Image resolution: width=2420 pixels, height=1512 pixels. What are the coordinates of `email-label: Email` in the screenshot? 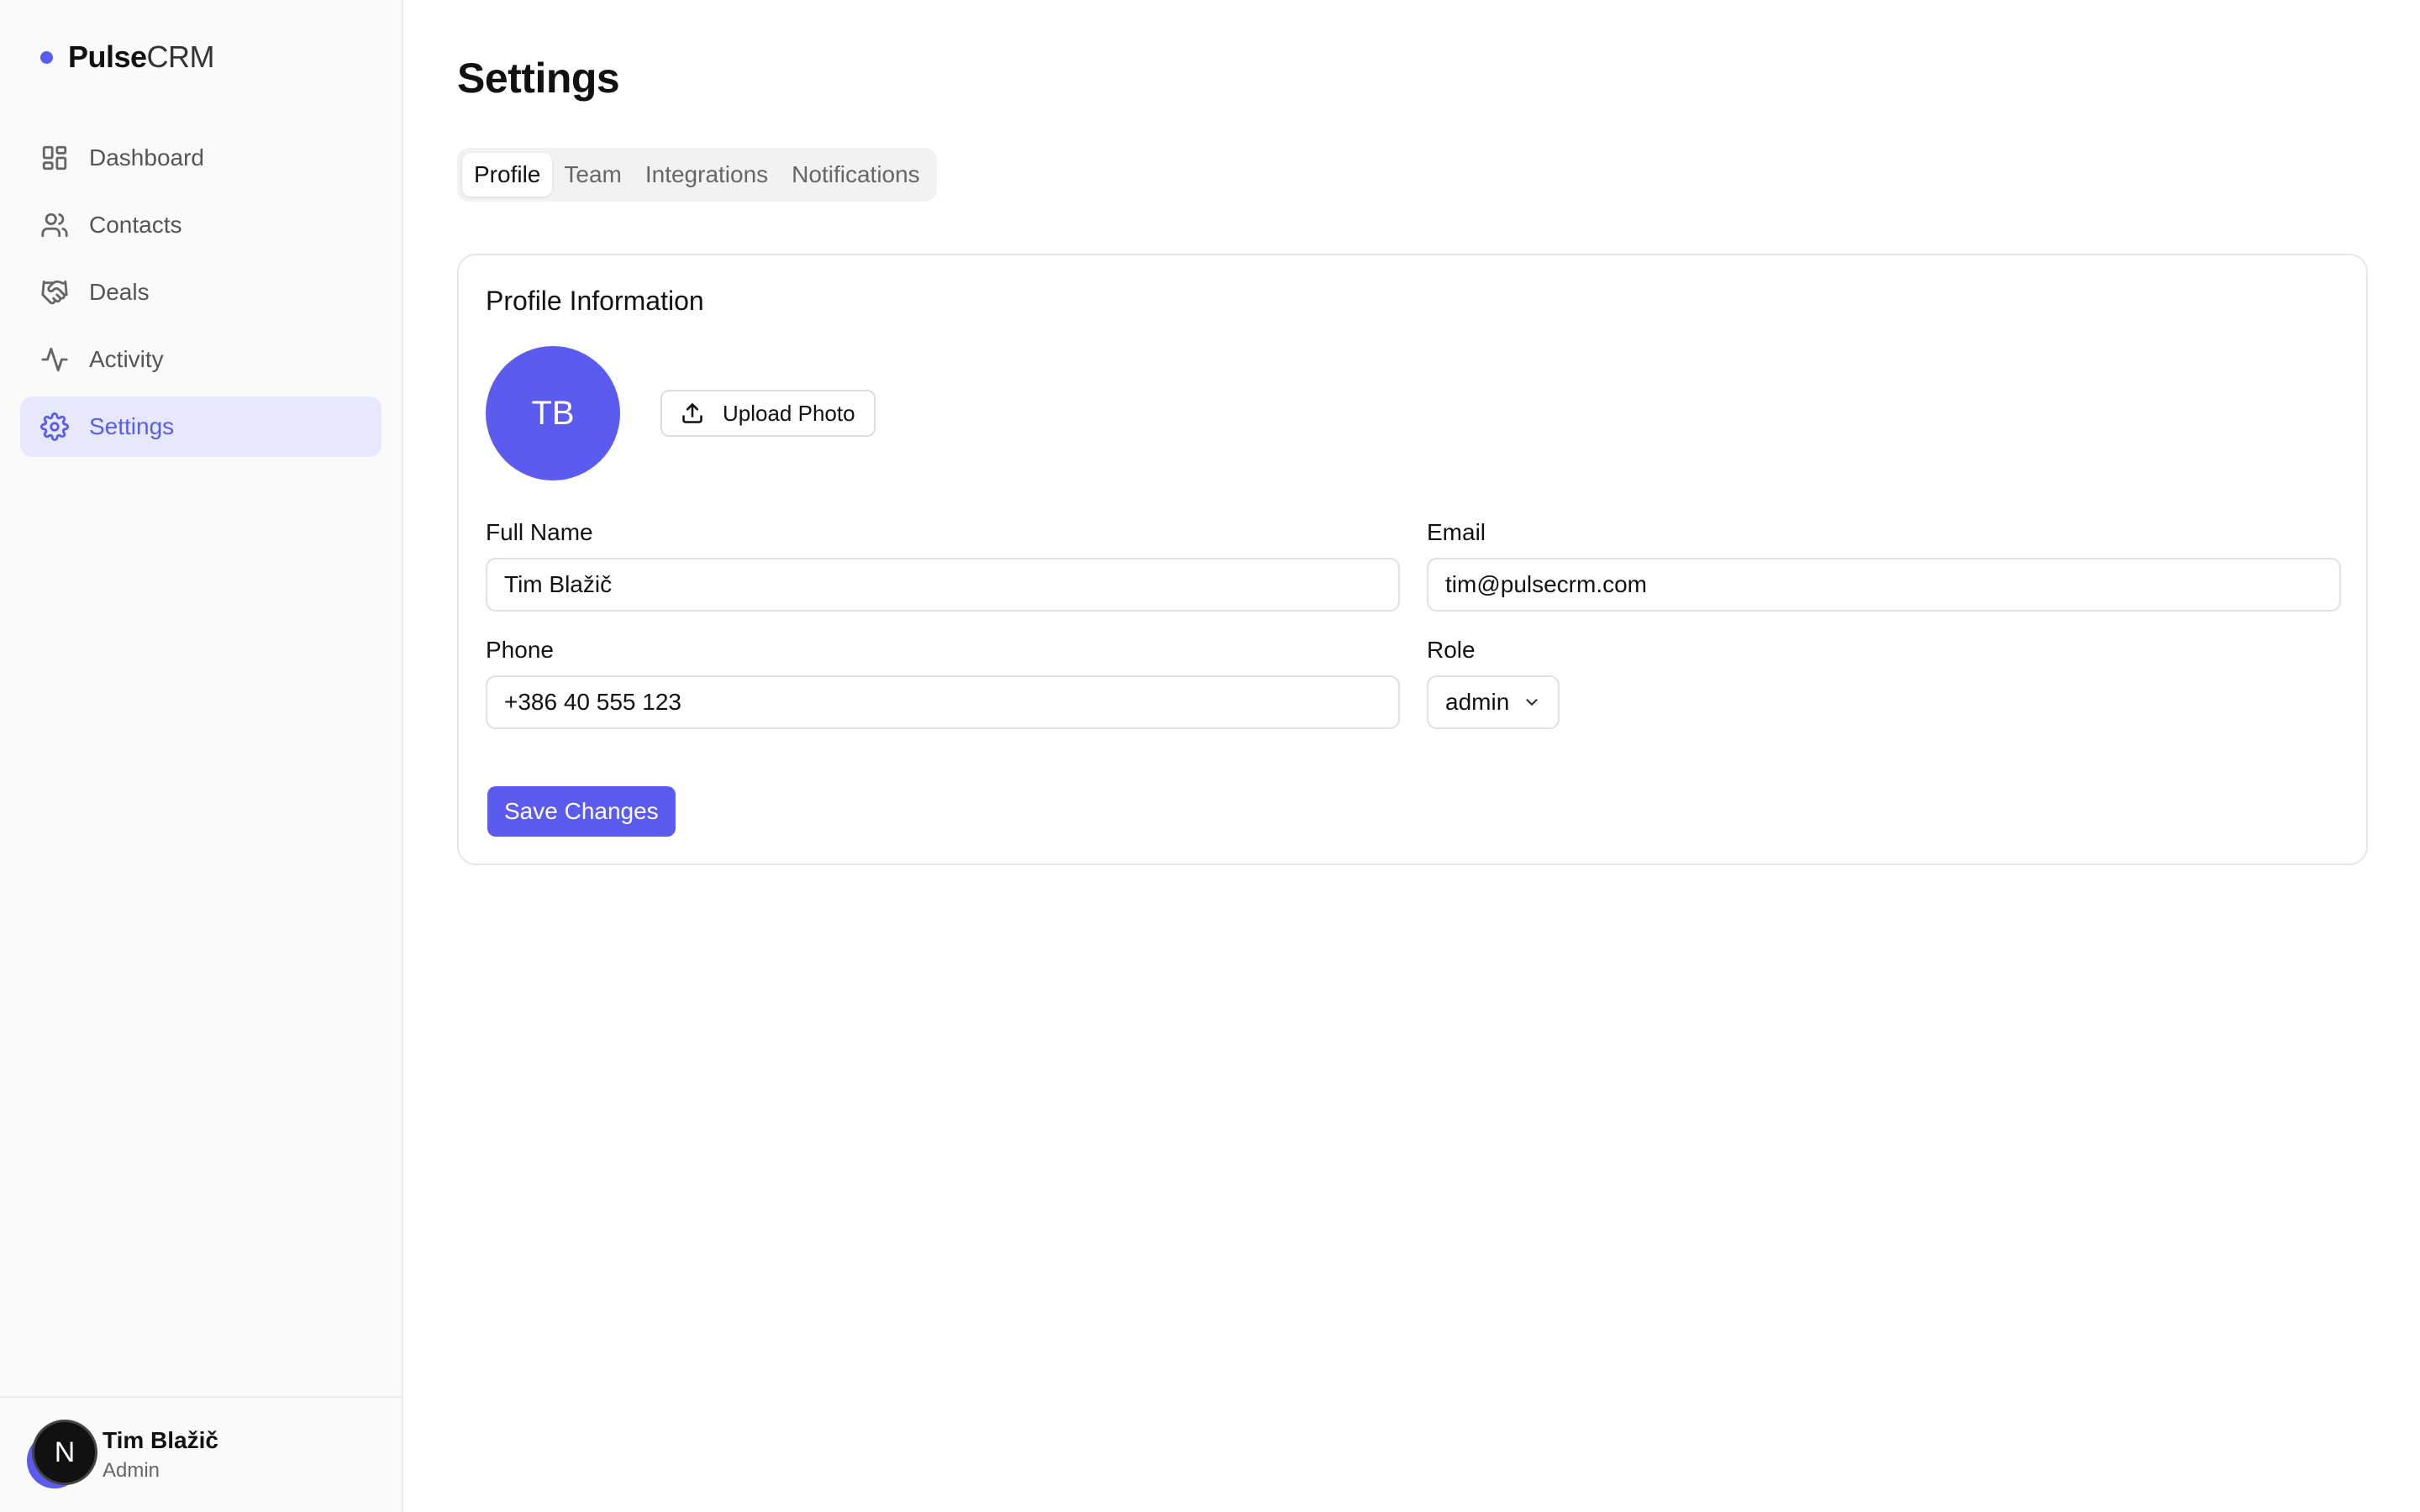 It's located at (1456, 532).